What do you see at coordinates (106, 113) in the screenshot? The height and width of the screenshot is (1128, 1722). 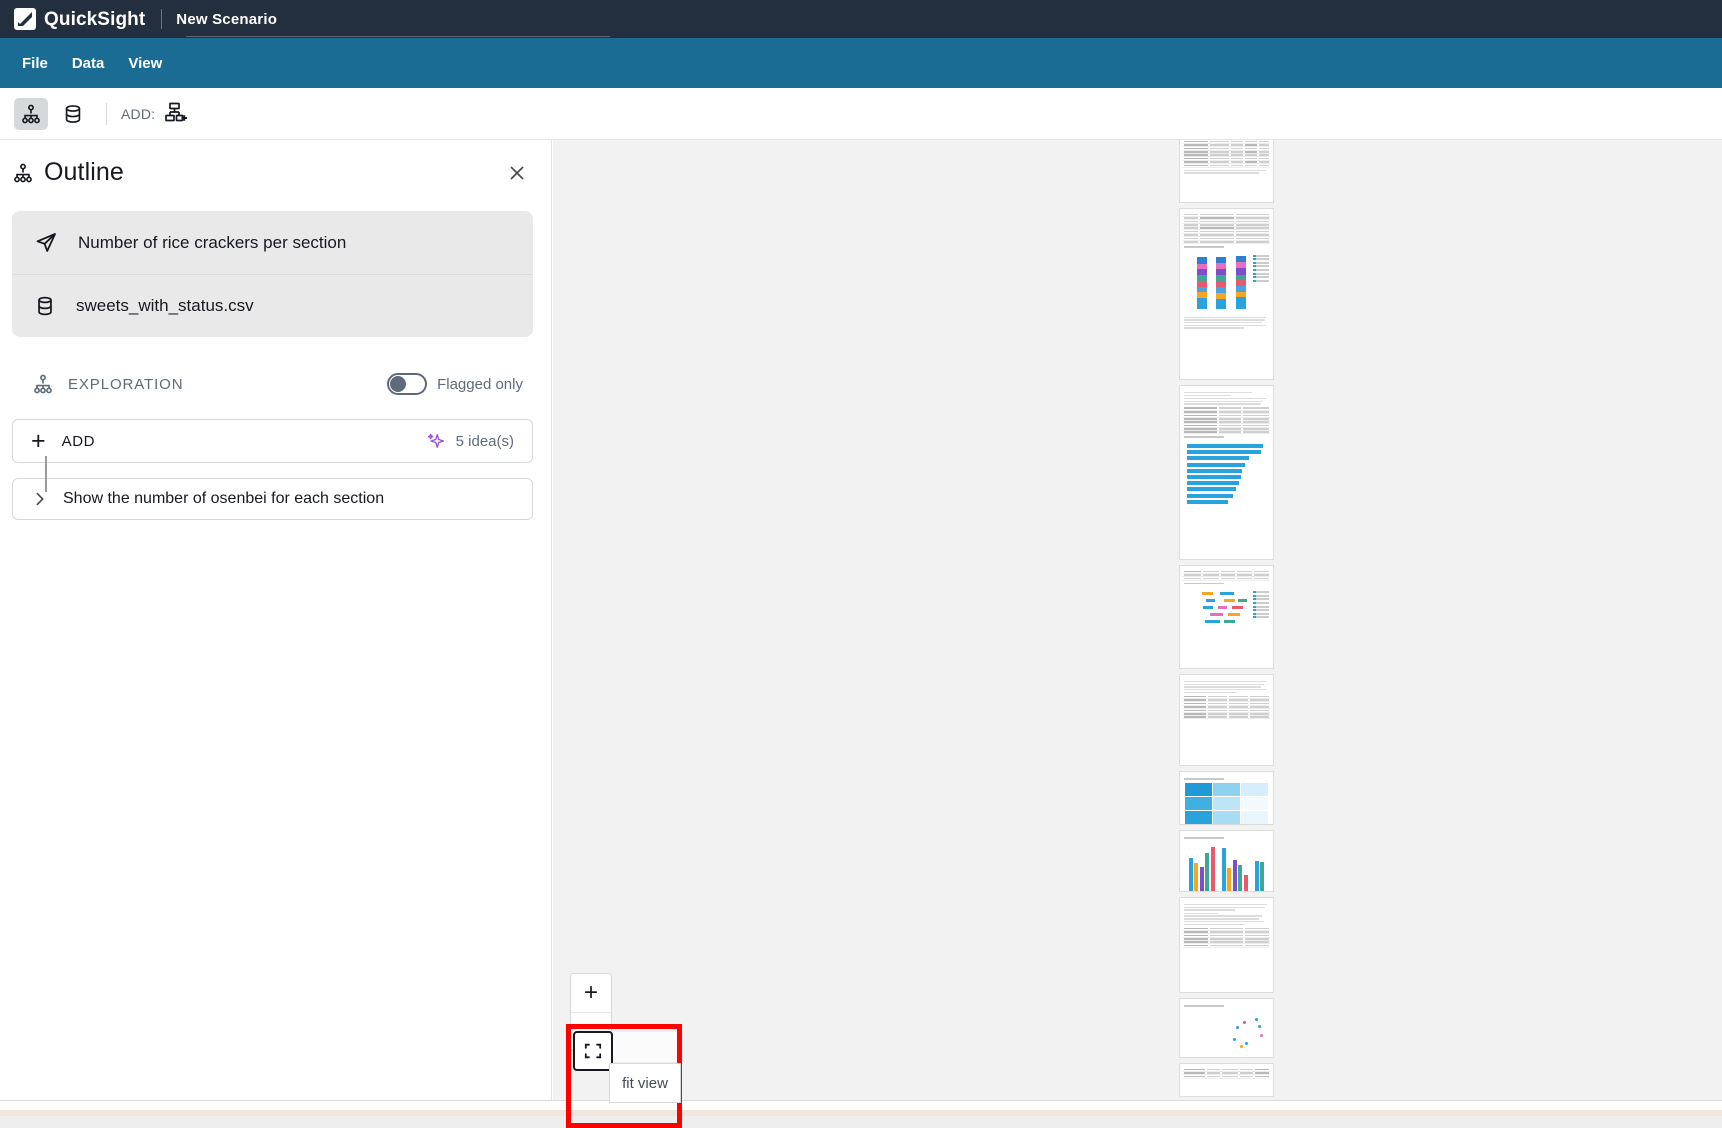 I see `toolbar-divider` at bounding box center [106, 113].